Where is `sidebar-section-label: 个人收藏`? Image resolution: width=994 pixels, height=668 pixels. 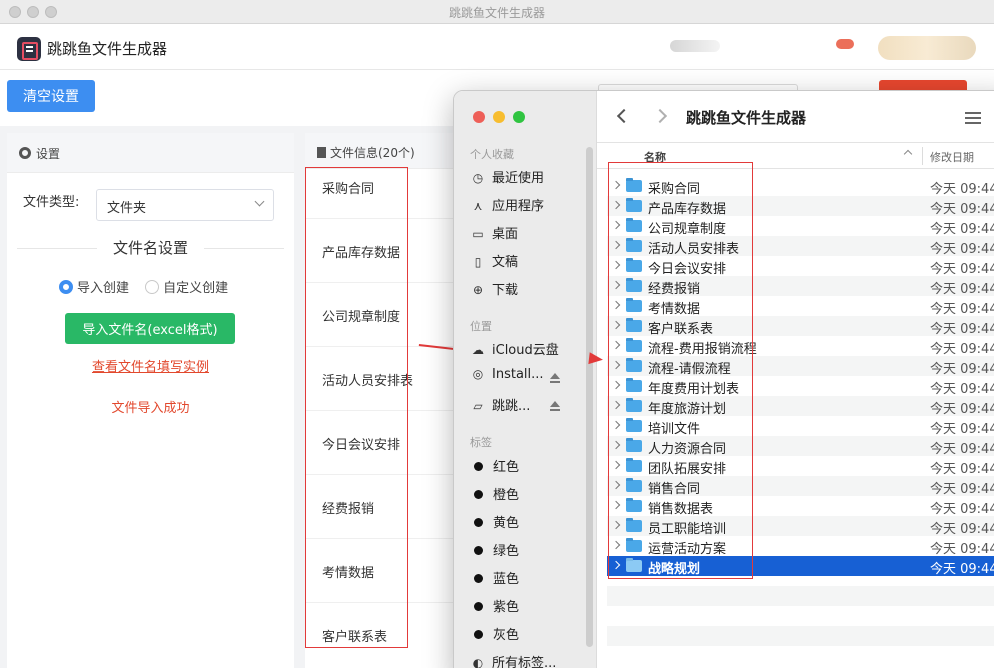
sidebar-section-label: 个人收藏 is located at coordinates (492, 154).